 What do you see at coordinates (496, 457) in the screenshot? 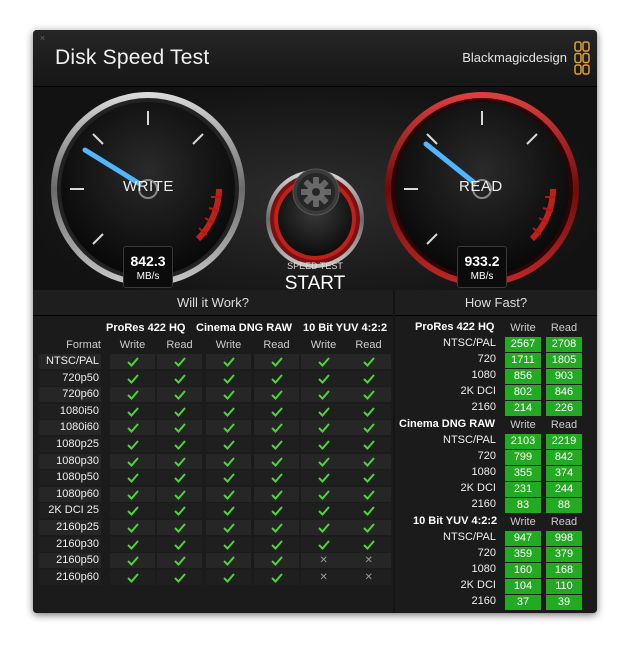
I see `table-row: 720 799 842` at bounding box center [496, 457].